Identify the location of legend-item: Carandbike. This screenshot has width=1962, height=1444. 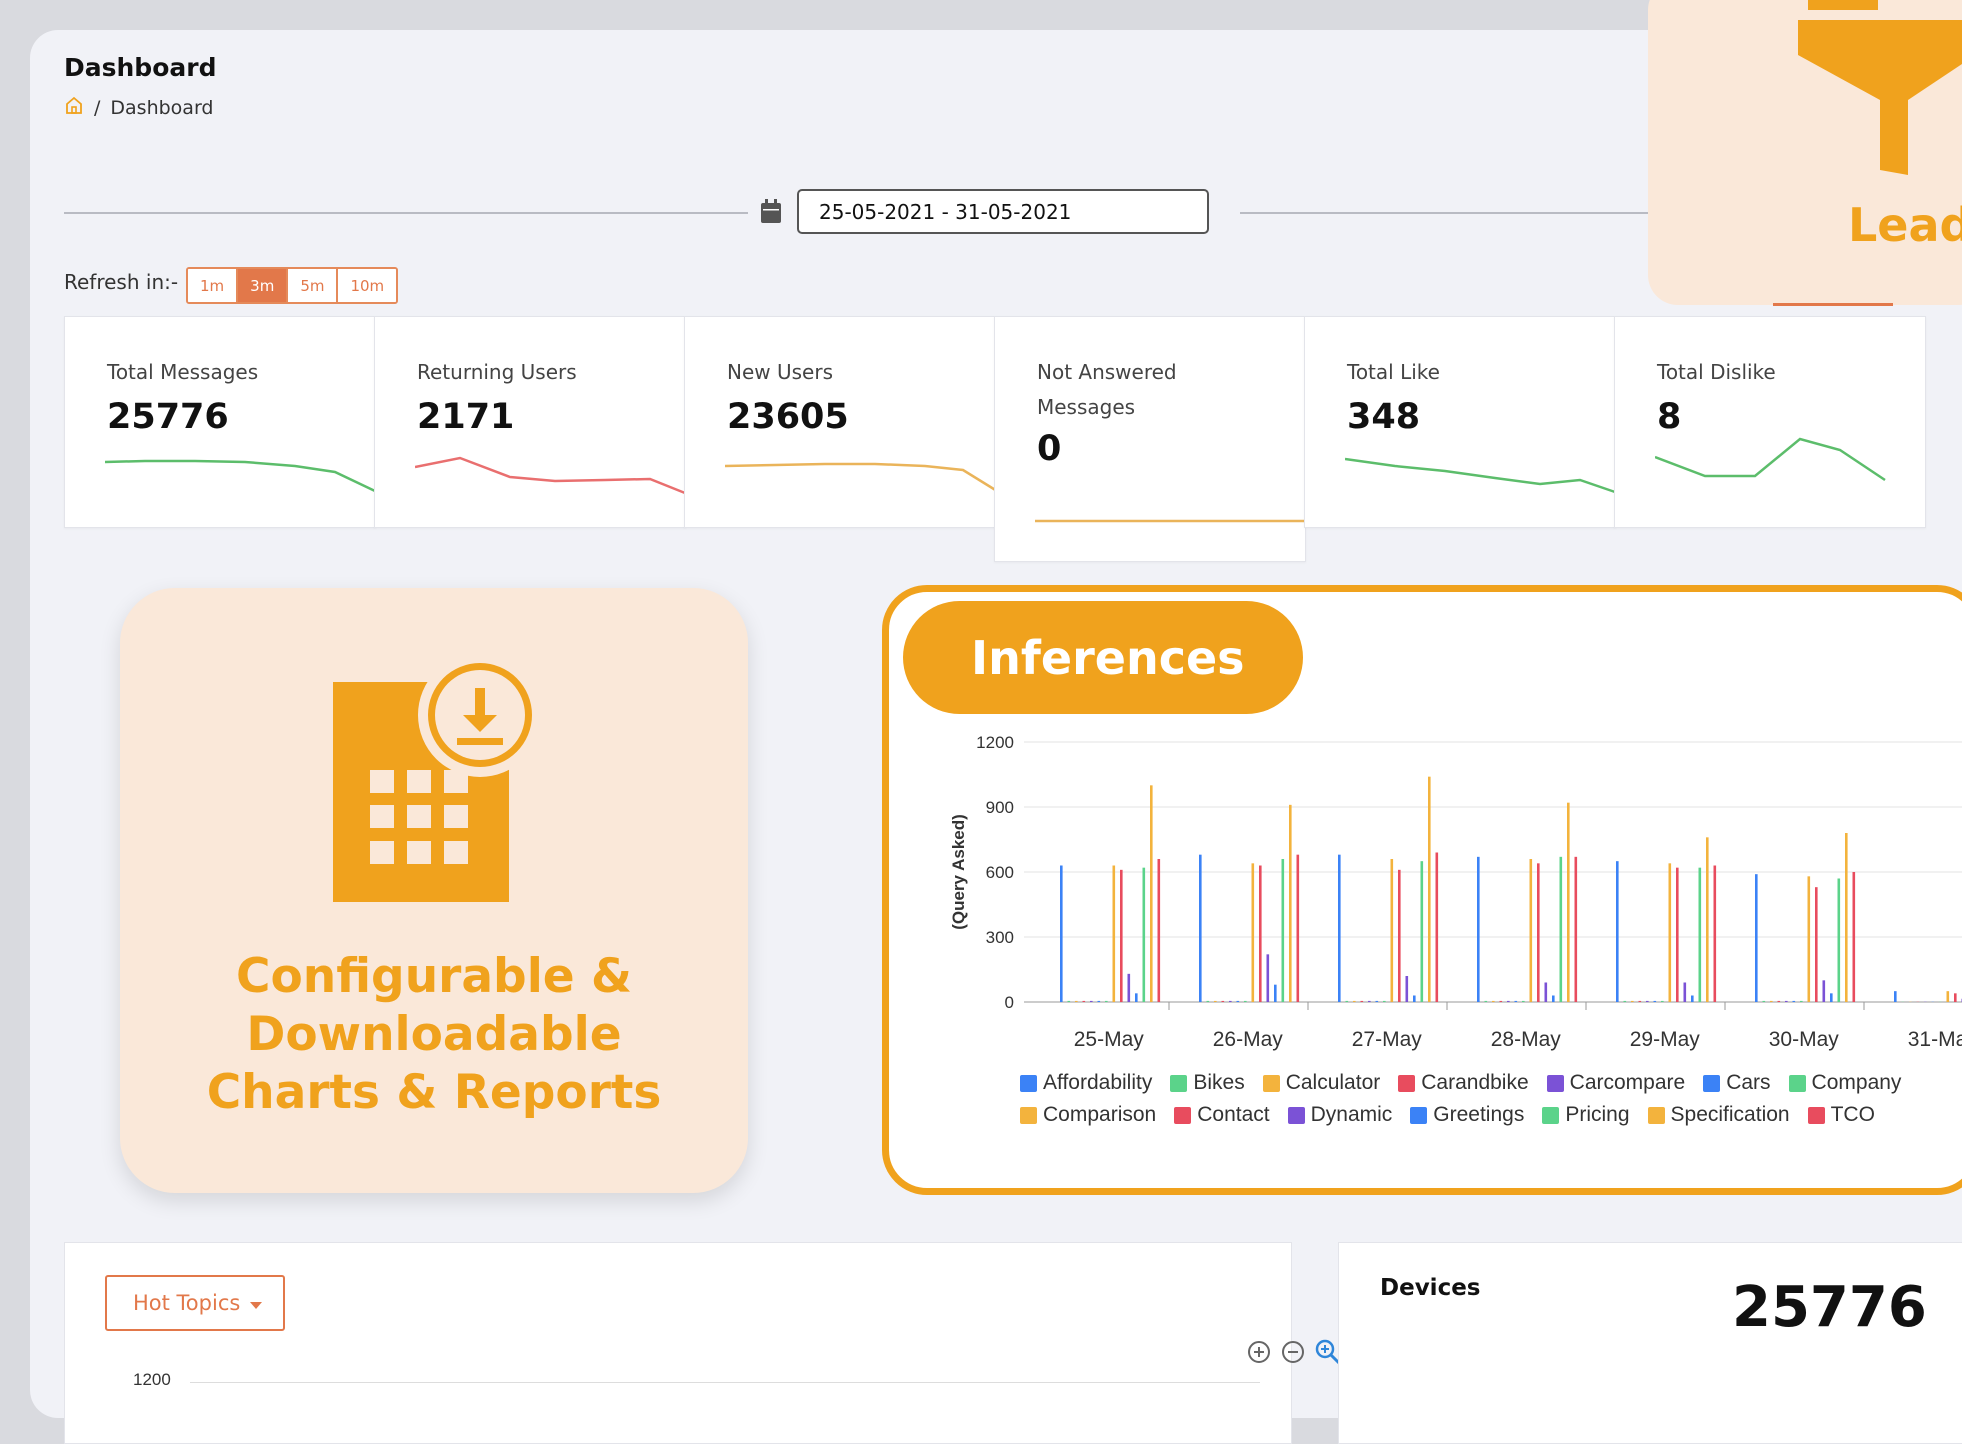
(1463, 1083).